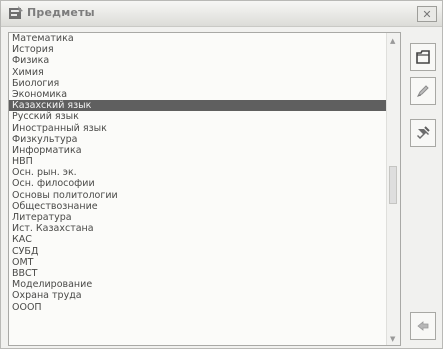 The width and height of the screenshot is (443, 349). I want to click on delete-subject-button, so click(423, 133).